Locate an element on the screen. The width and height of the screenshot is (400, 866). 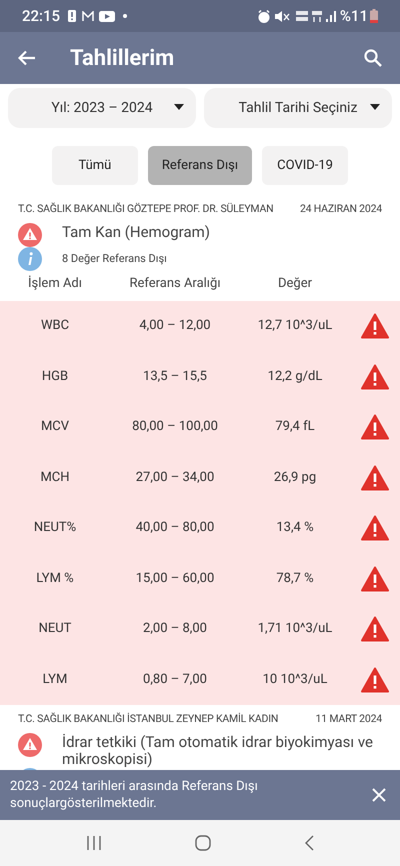
result-row: MCV 80,00 – 100,00 79,4 fL is located at coordinates (200, 427).